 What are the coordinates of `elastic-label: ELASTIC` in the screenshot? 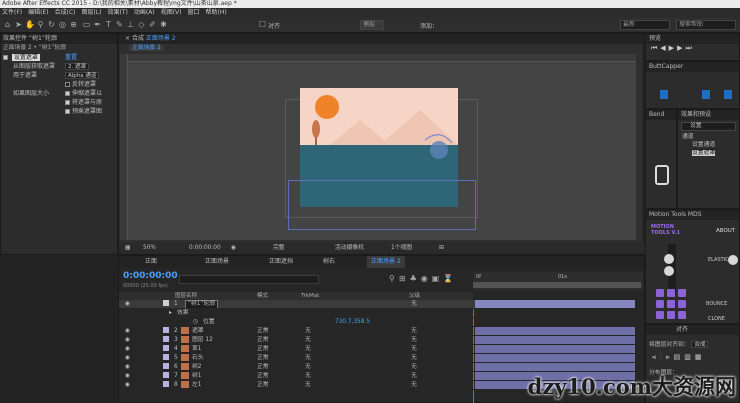 It's located at (718, 260).